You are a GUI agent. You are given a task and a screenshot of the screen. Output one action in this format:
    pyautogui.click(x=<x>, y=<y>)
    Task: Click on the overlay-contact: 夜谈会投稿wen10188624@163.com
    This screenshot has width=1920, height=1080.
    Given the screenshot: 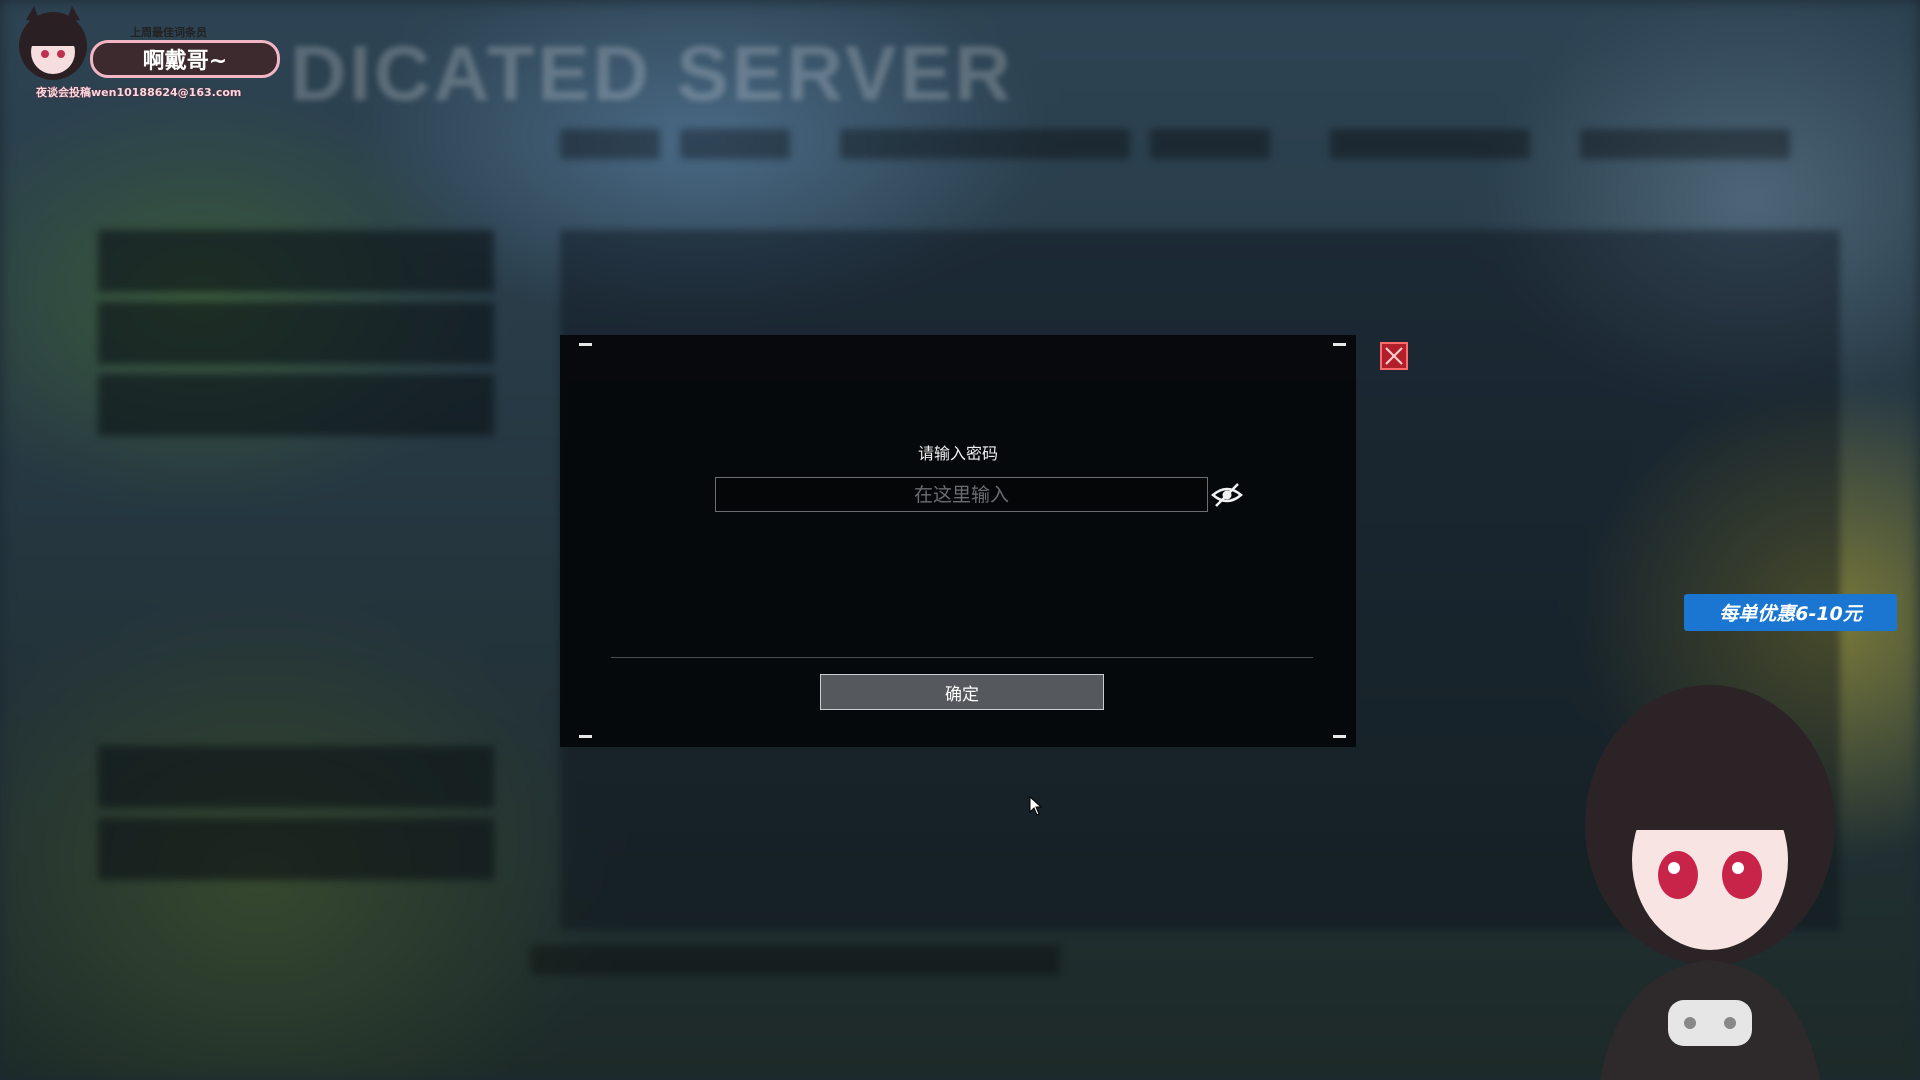 What is the action you would take?
    pyautogui.click(x=139, y=92)
    